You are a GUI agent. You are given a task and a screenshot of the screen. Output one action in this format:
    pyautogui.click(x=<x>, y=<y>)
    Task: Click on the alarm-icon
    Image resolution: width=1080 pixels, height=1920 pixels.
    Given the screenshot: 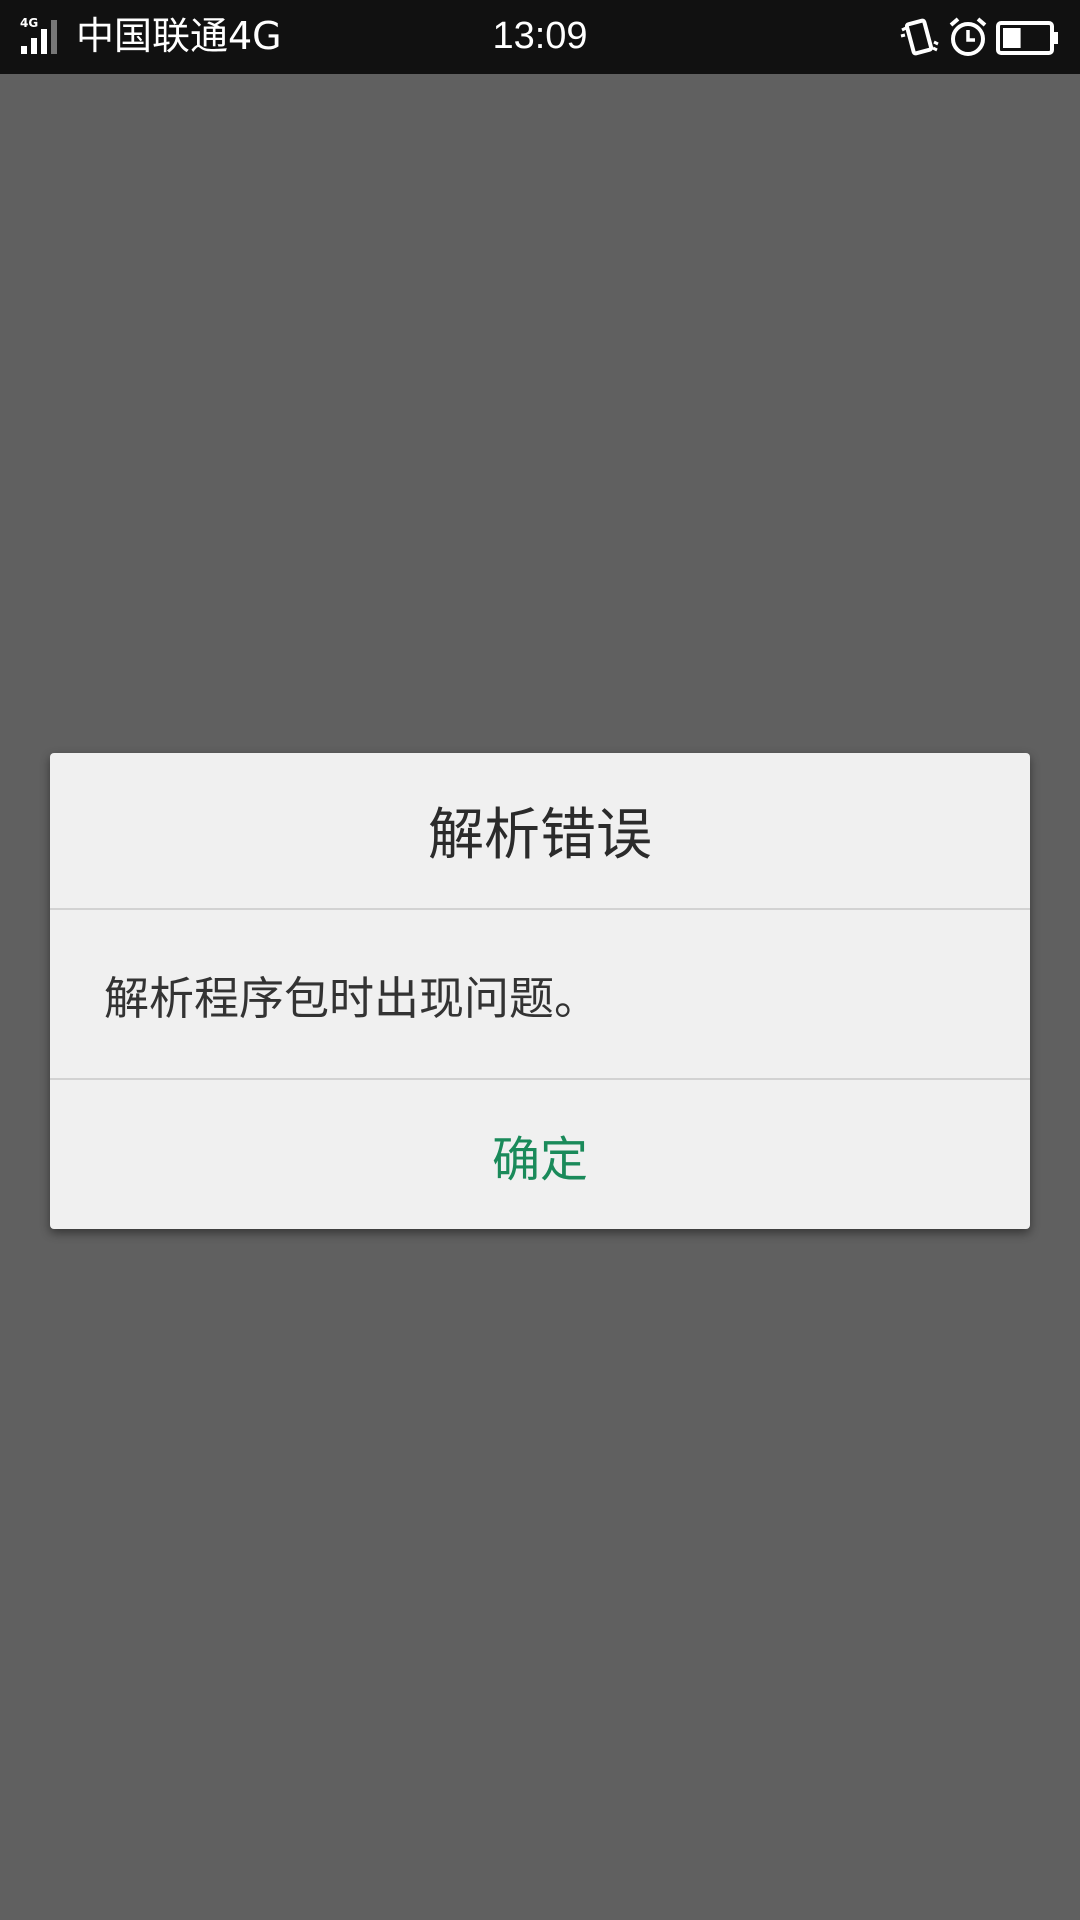 What is the action you would take?
    pyautogui.click(x=968, y=36)
    